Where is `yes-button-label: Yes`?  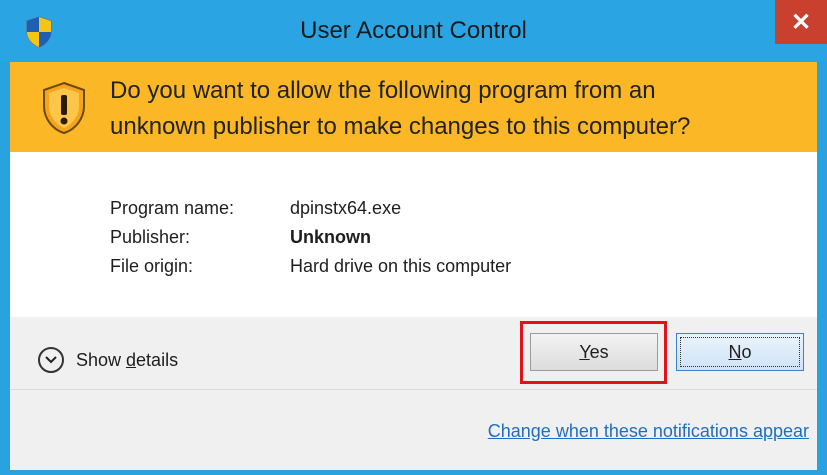
yes-button-label: Yes is located at coordinates (594, 351).